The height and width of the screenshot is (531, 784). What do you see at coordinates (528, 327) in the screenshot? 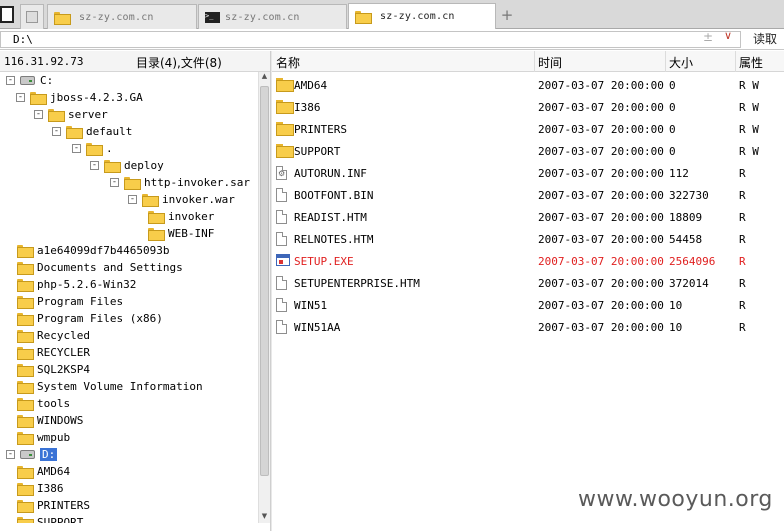
I see `file-row: WIN51AA 2007-03-07 20:00:00 10 R` at bounding box center [528, 327].